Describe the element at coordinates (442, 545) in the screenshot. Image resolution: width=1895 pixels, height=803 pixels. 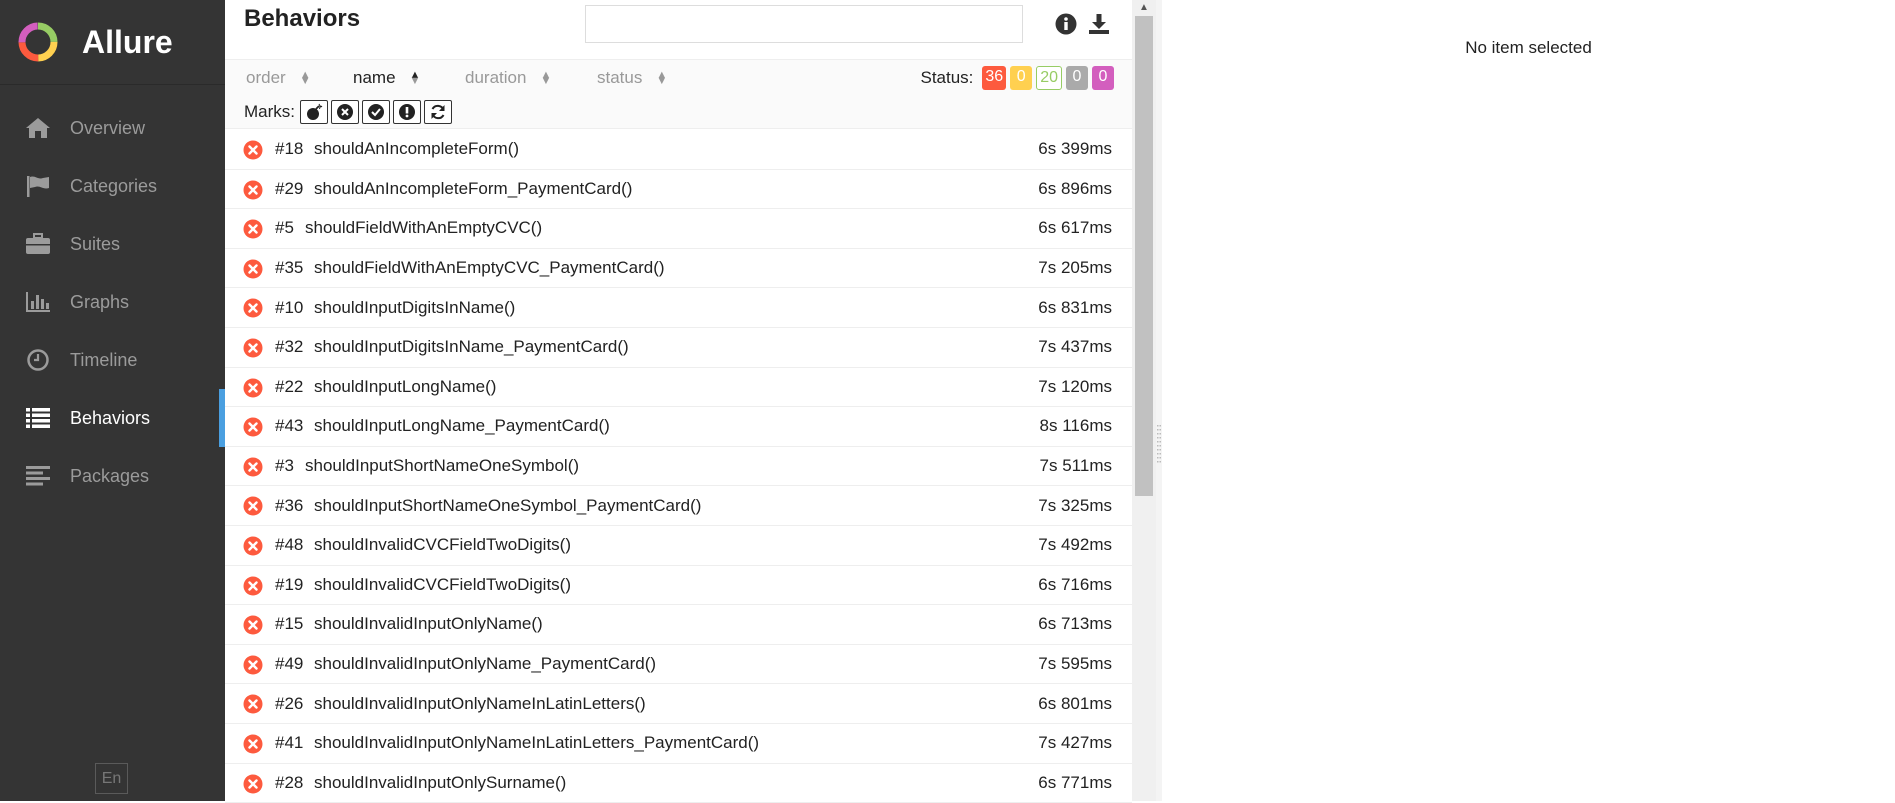
I see `test-name: shouldInvalidCVCFieldTwoDigits()` at that location.